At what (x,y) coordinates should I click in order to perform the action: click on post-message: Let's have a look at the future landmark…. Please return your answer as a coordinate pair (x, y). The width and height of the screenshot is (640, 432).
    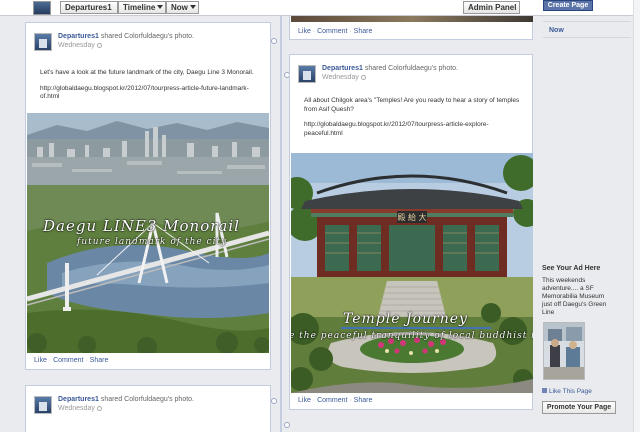
    Looking at the image, I should click on (149, 85).